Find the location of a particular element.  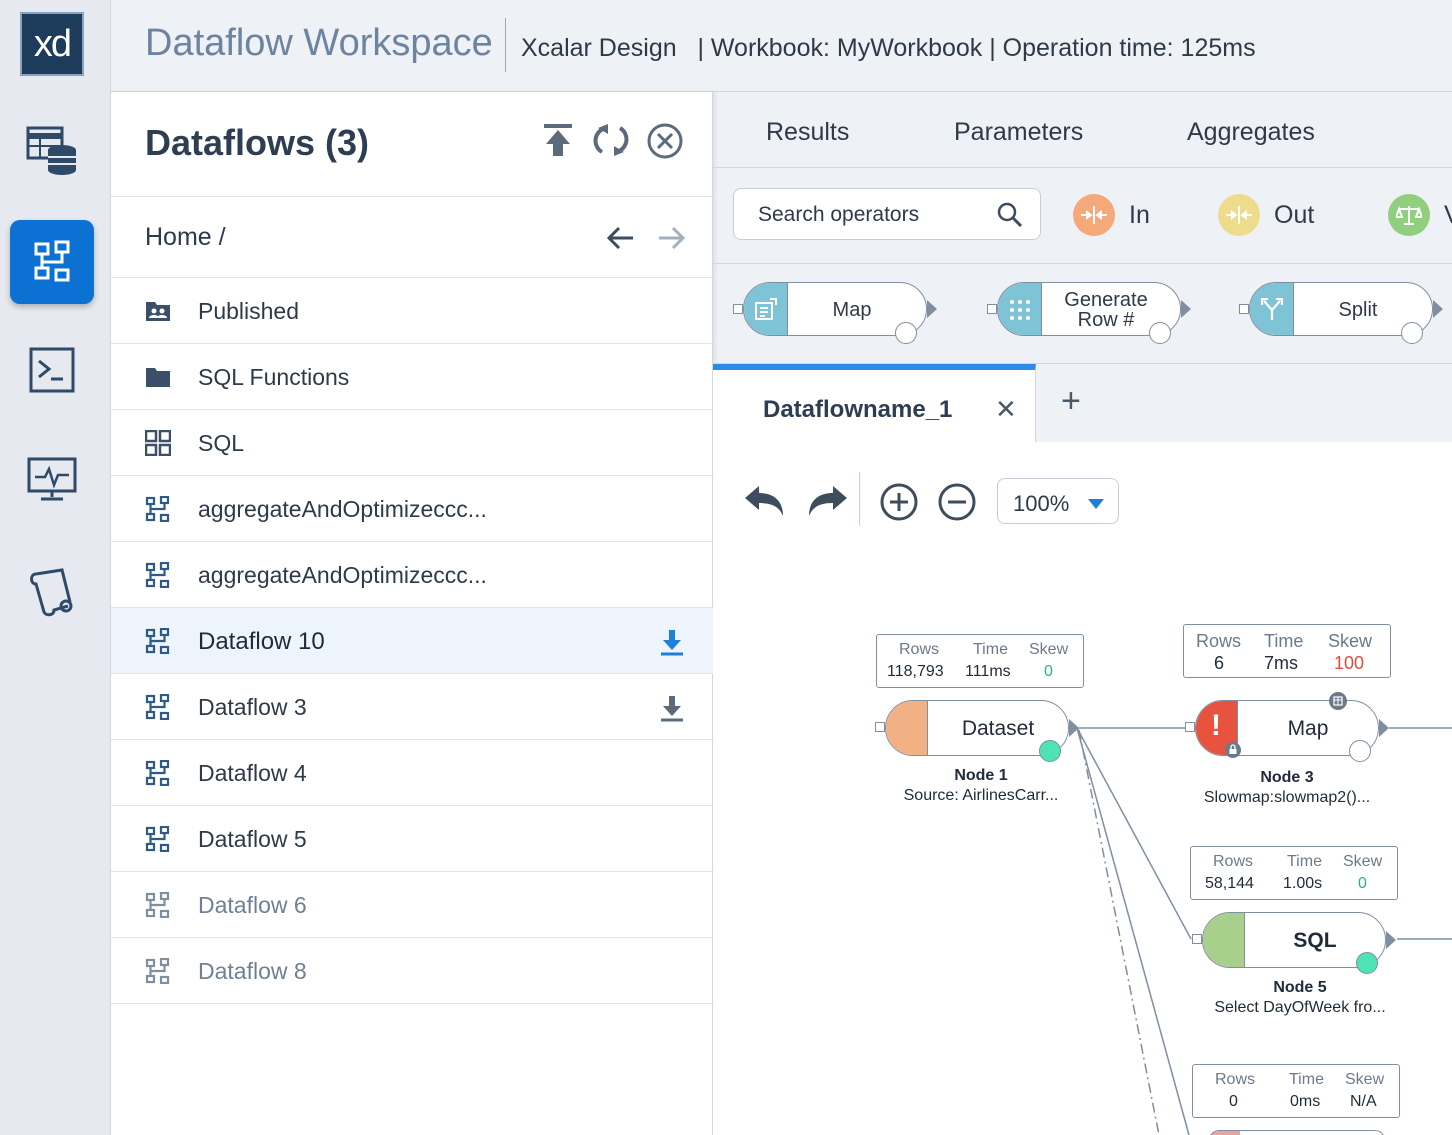

list-item-dataflow: Dataflow 3 is located at coordinates (412, 707).